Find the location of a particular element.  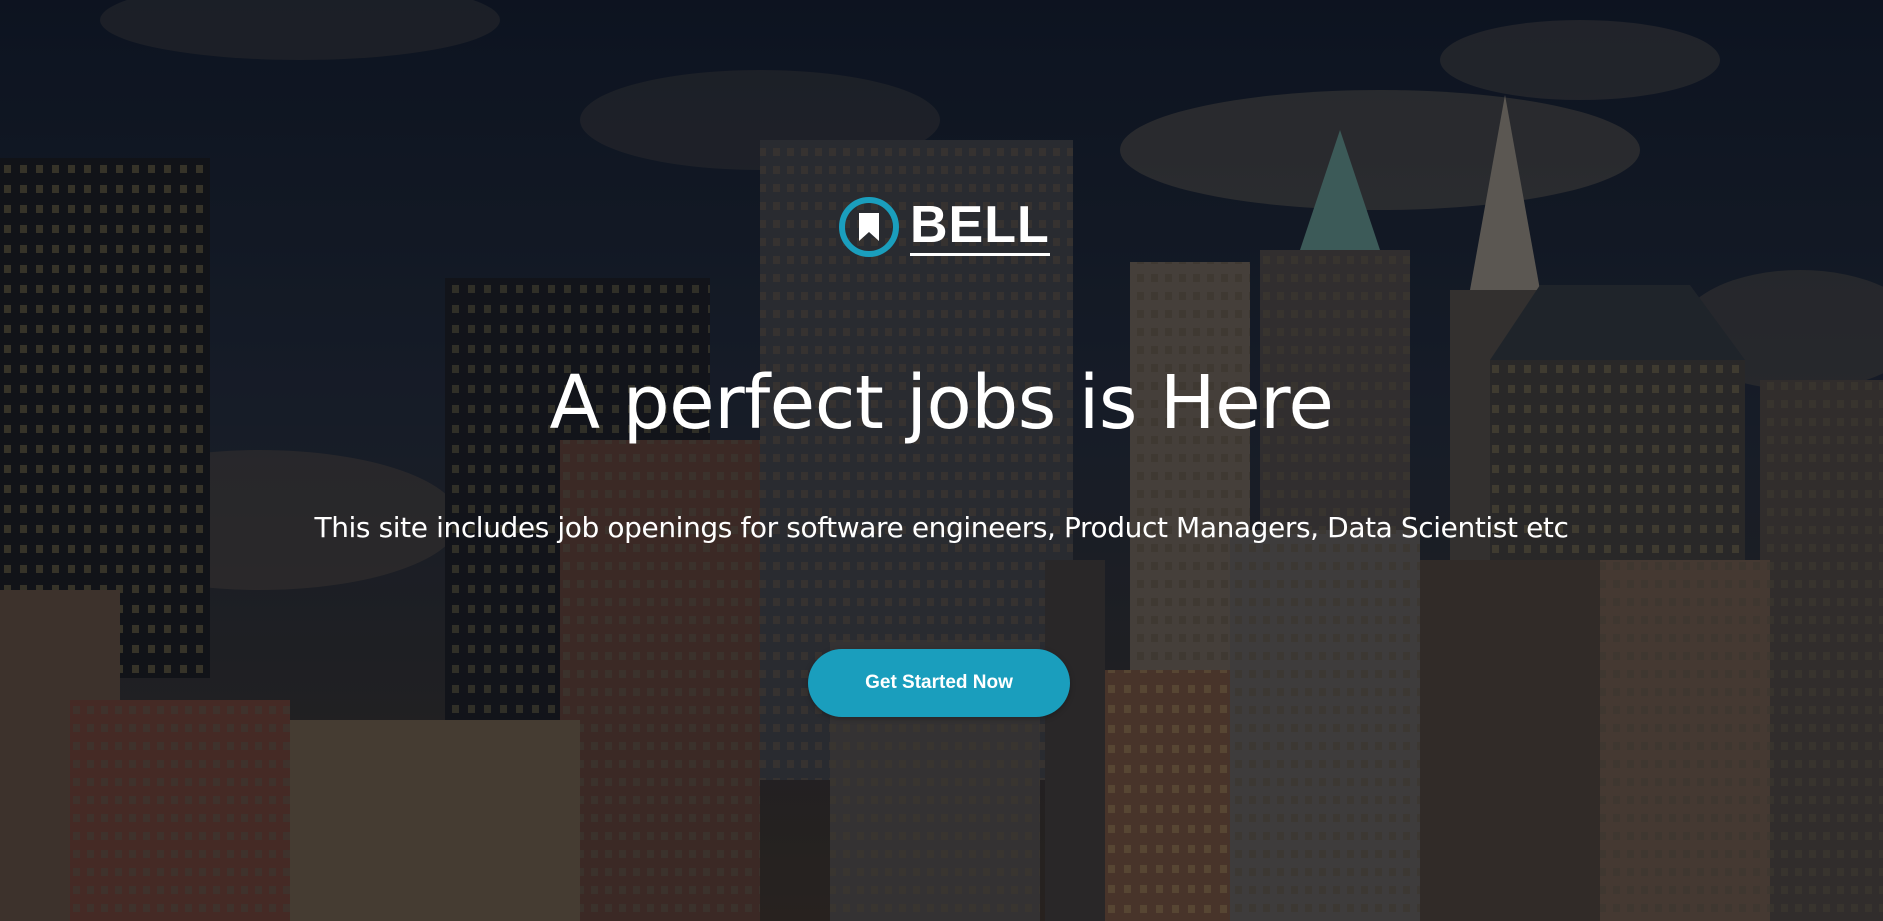

brand-logo: BELL is located at coordinates (944, 227).